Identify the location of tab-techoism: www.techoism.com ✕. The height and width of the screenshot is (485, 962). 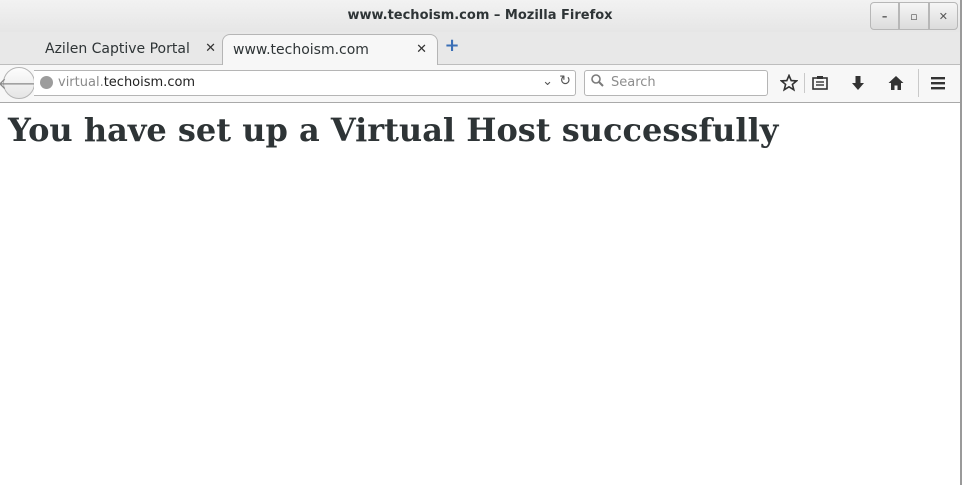
(330, 49).